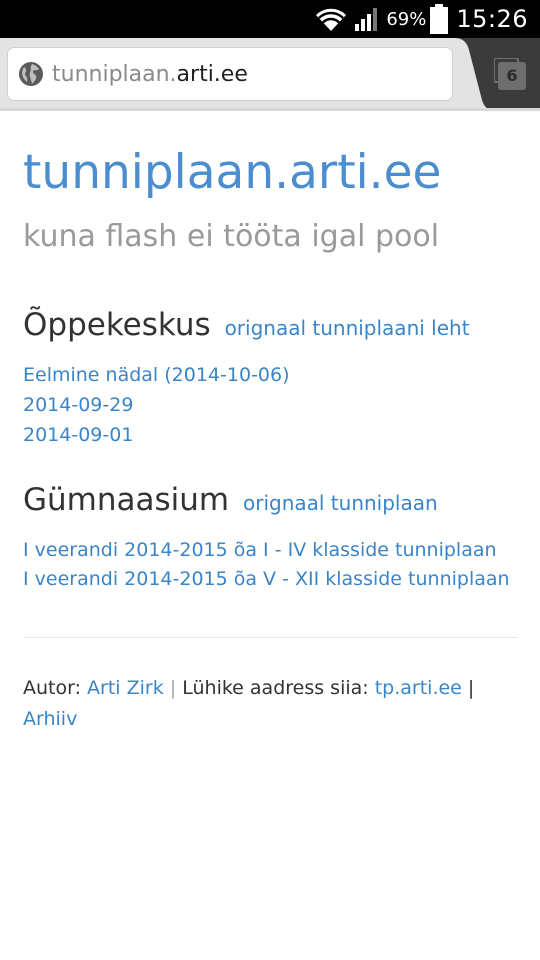 This screenshot has height=960, width=540. What do you see at coordinates (31, 74) in the screenshot?
I see `globe-icon` at bounding box center [31, 74].